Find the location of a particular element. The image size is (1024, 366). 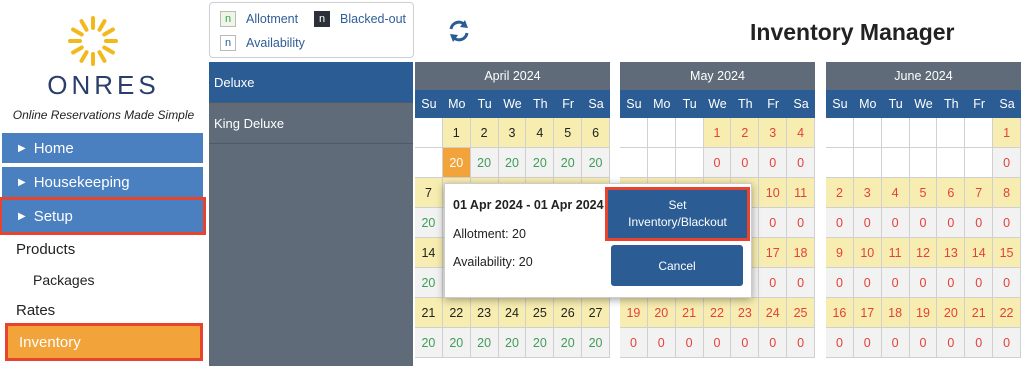

refresh-icon is located at coordinates (459, 31).